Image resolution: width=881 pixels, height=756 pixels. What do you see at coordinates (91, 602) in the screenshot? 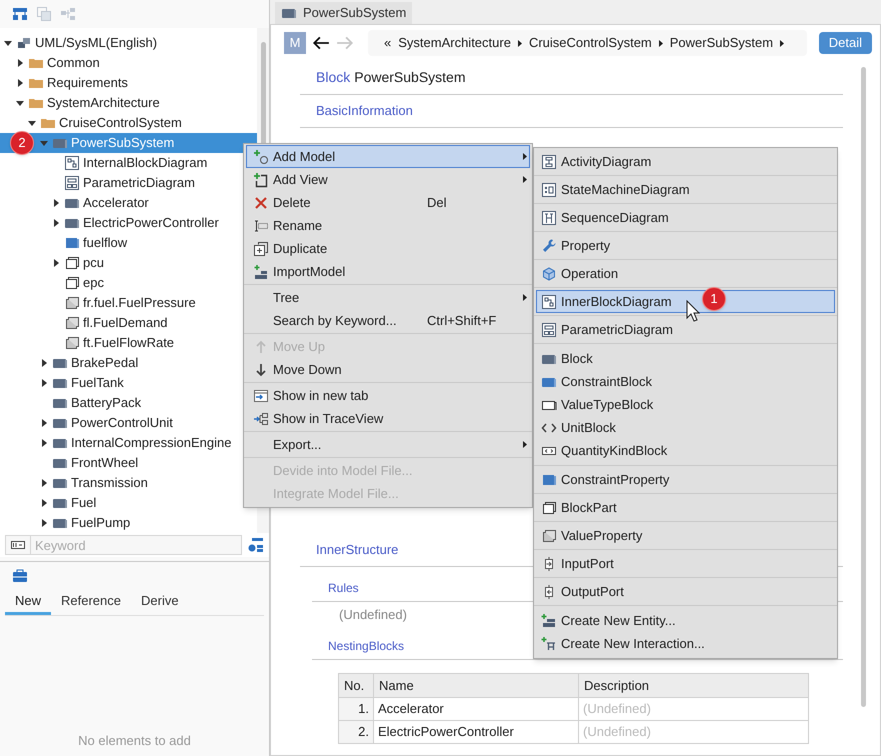
I see `tab: Reference` at bounding box center [91, 602].